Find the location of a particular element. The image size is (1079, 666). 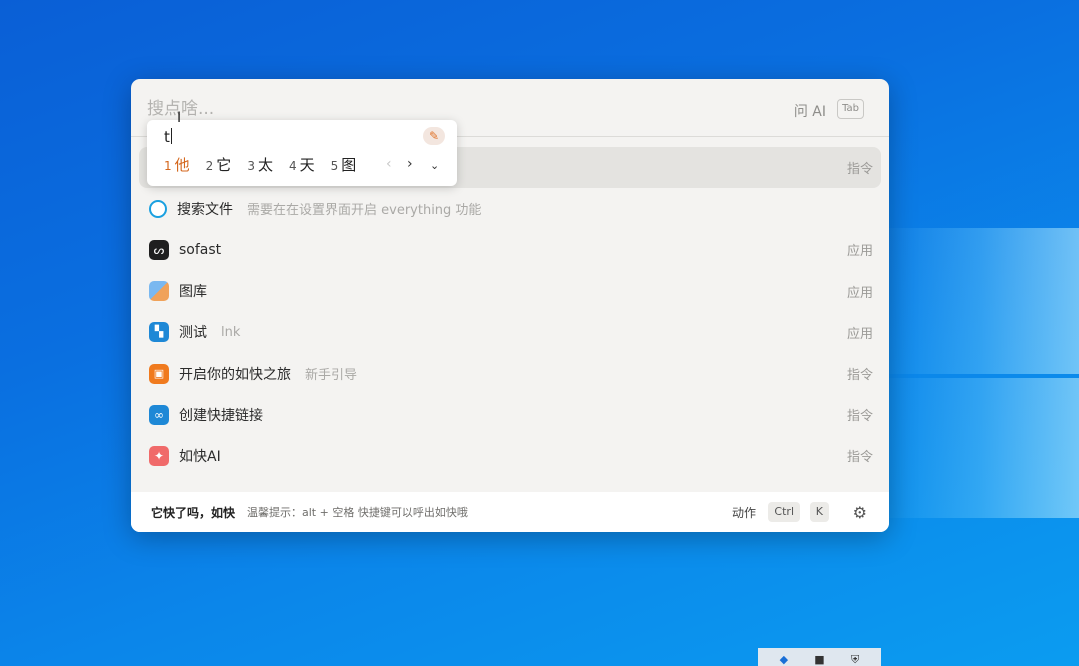

gallery-icon is located at coordinates (159, 291).